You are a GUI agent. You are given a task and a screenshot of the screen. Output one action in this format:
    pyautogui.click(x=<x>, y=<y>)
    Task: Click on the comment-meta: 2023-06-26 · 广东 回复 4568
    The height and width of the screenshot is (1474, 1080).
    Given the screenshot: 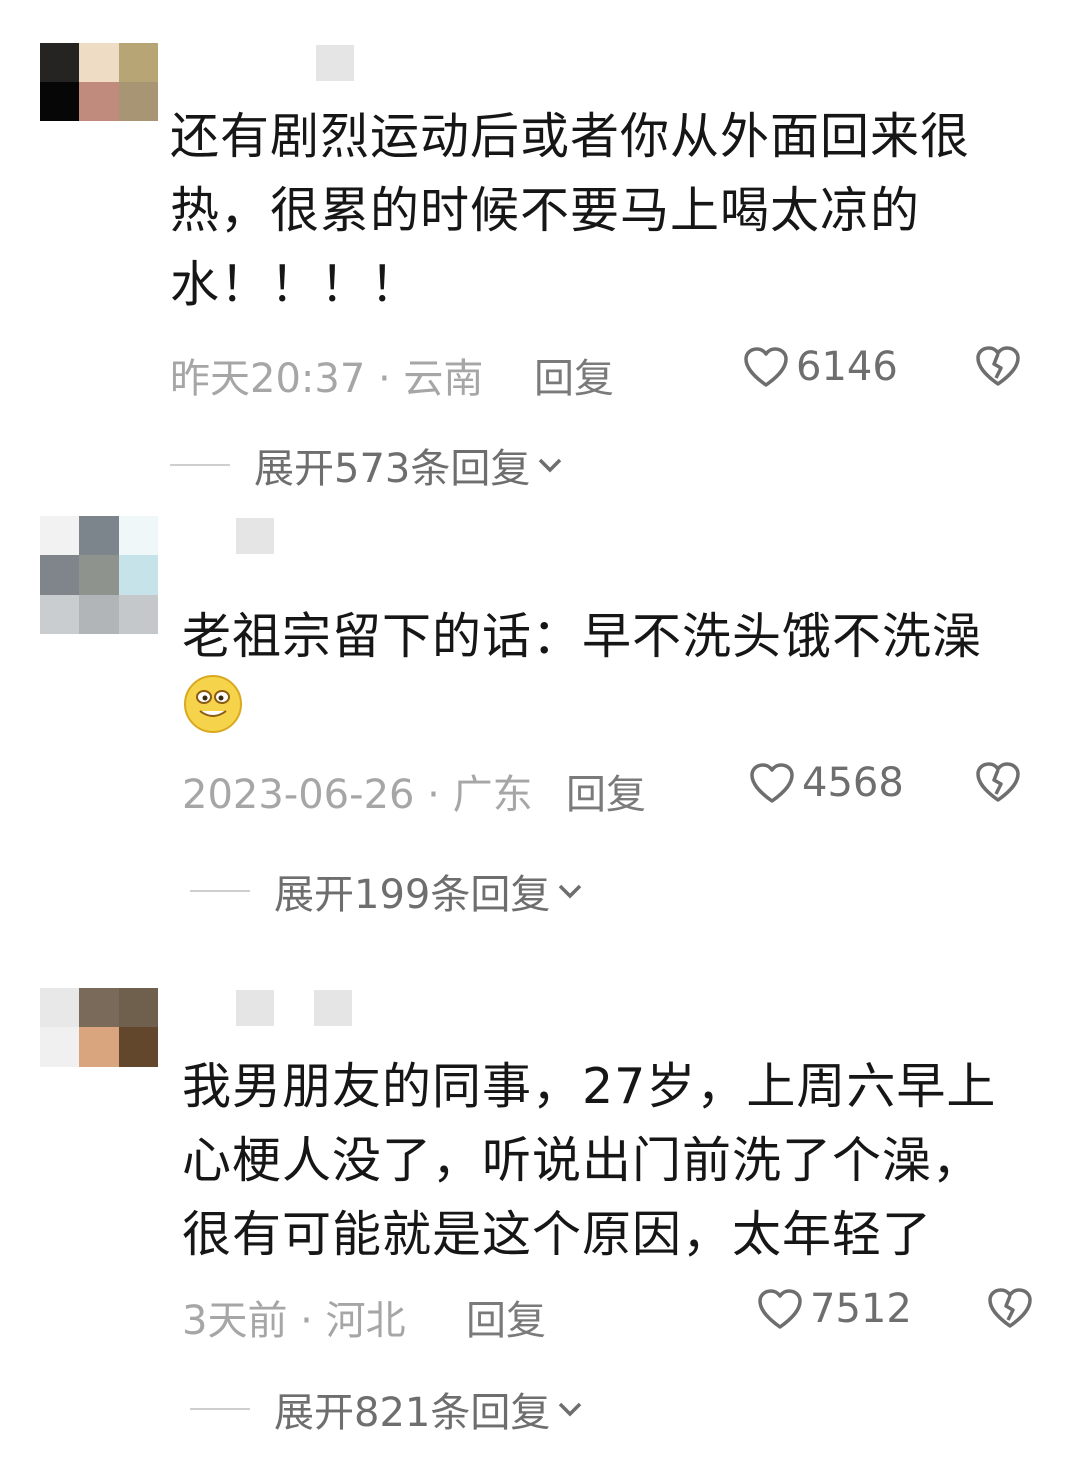 What is the action you would take?
    pyautogui.click(x=631, y=787)
    